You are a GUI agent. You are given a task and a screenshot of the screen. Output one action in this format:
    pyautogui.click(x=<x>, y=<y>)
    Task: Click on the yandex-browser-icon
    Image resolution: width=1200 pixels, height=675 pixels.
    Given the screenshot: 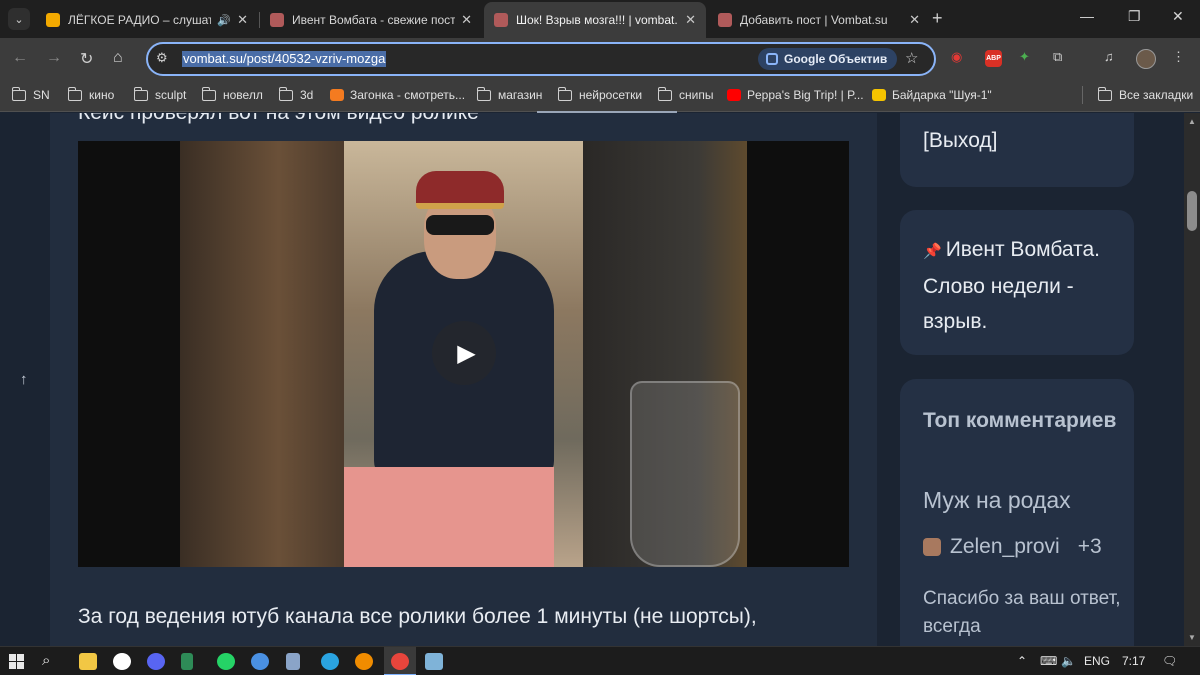 What is the action you would take?
    pyautogui.click(x=122, y=661)
    